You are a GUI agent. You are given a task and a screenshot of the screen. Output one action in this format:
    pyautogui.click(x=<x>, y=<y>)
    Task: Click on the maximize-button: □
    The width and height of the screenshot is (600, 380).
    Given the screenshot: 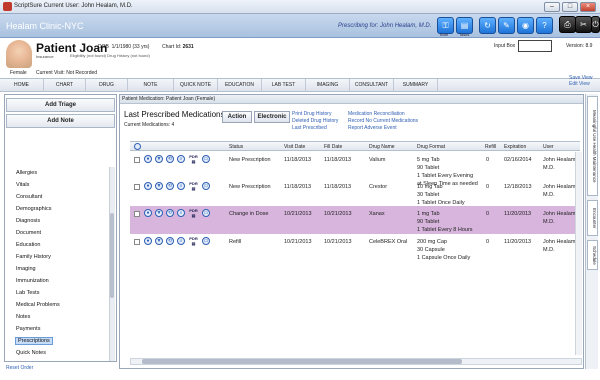 What is the action you would take?
    pyautogui.click(x=570, y=7)
    